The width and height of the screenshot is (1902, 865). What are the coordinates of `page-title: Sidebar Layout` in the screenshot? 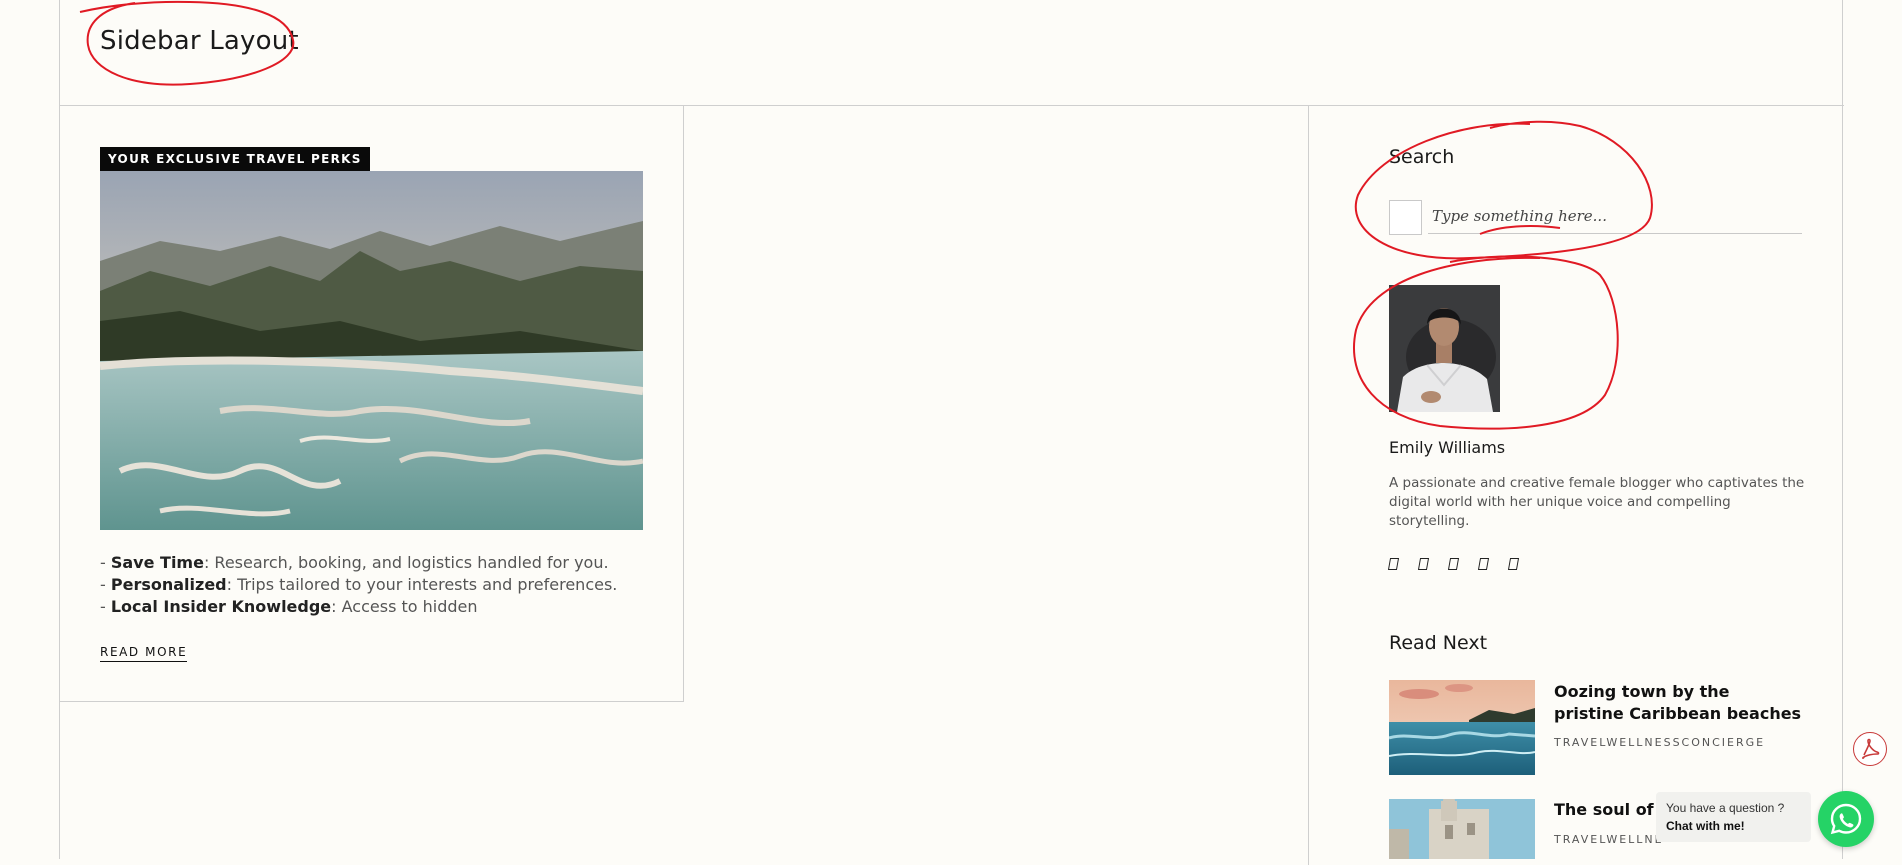 It's located at (199, 41).